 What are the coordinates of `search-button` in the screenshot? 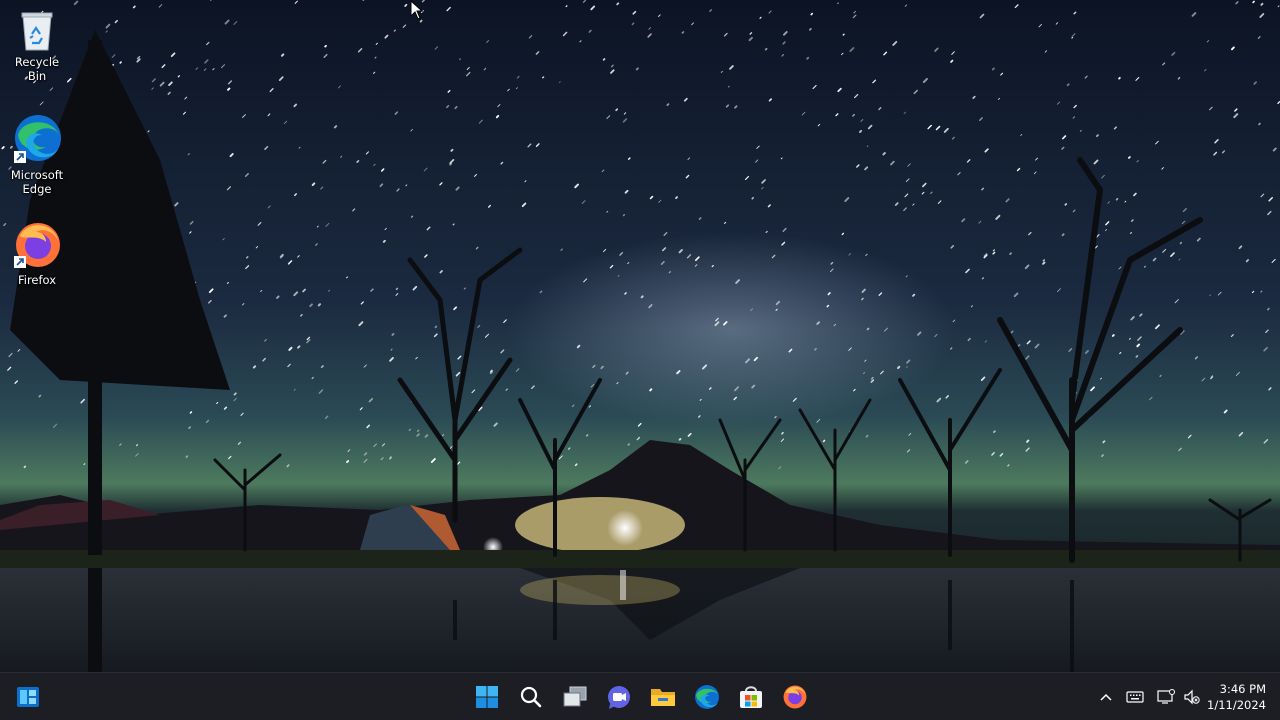 It's located at (531, 697).